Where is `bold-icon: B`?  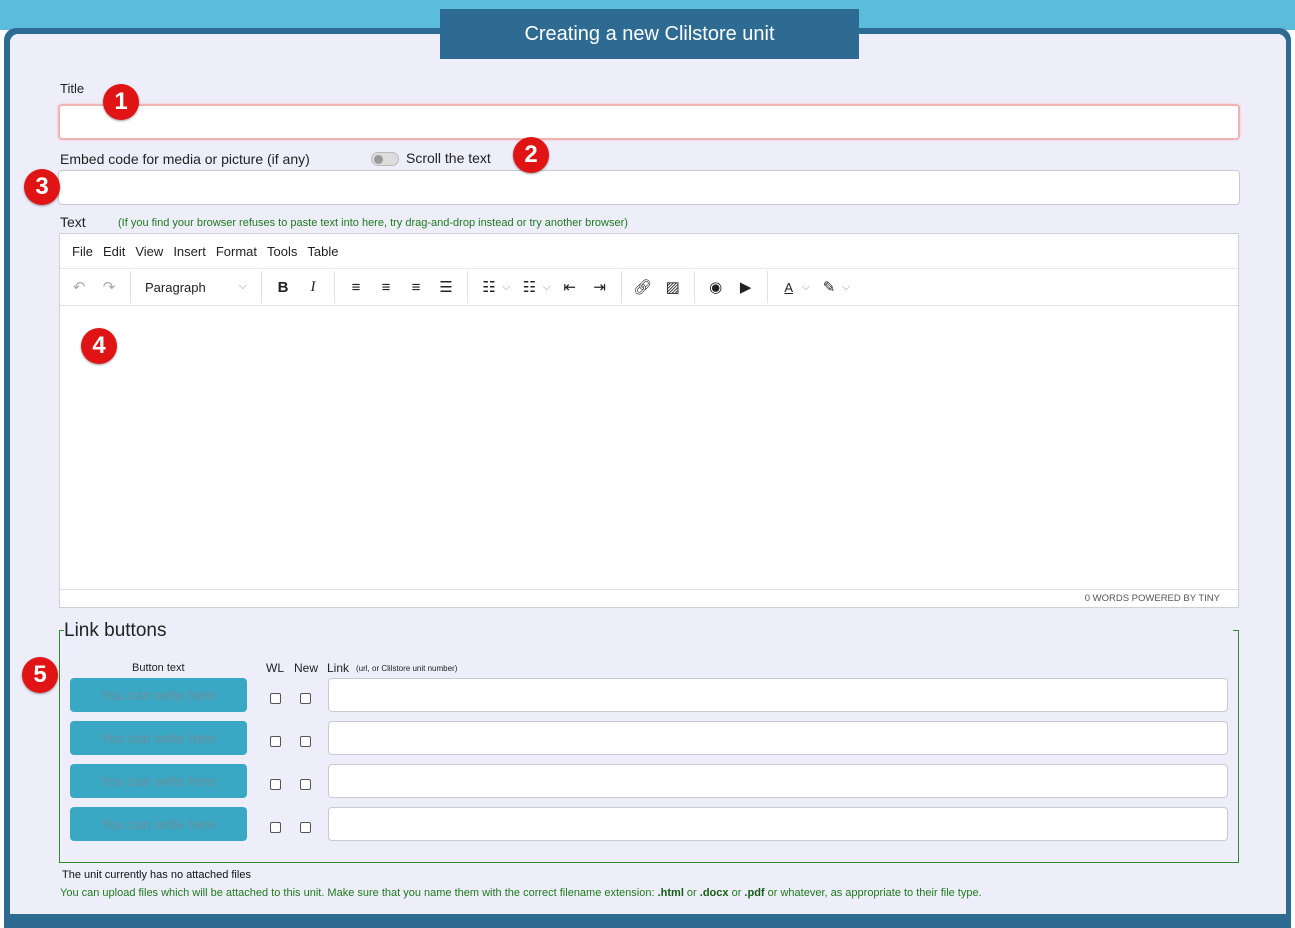
bold-icon: B is located at coordinates (283, 287).